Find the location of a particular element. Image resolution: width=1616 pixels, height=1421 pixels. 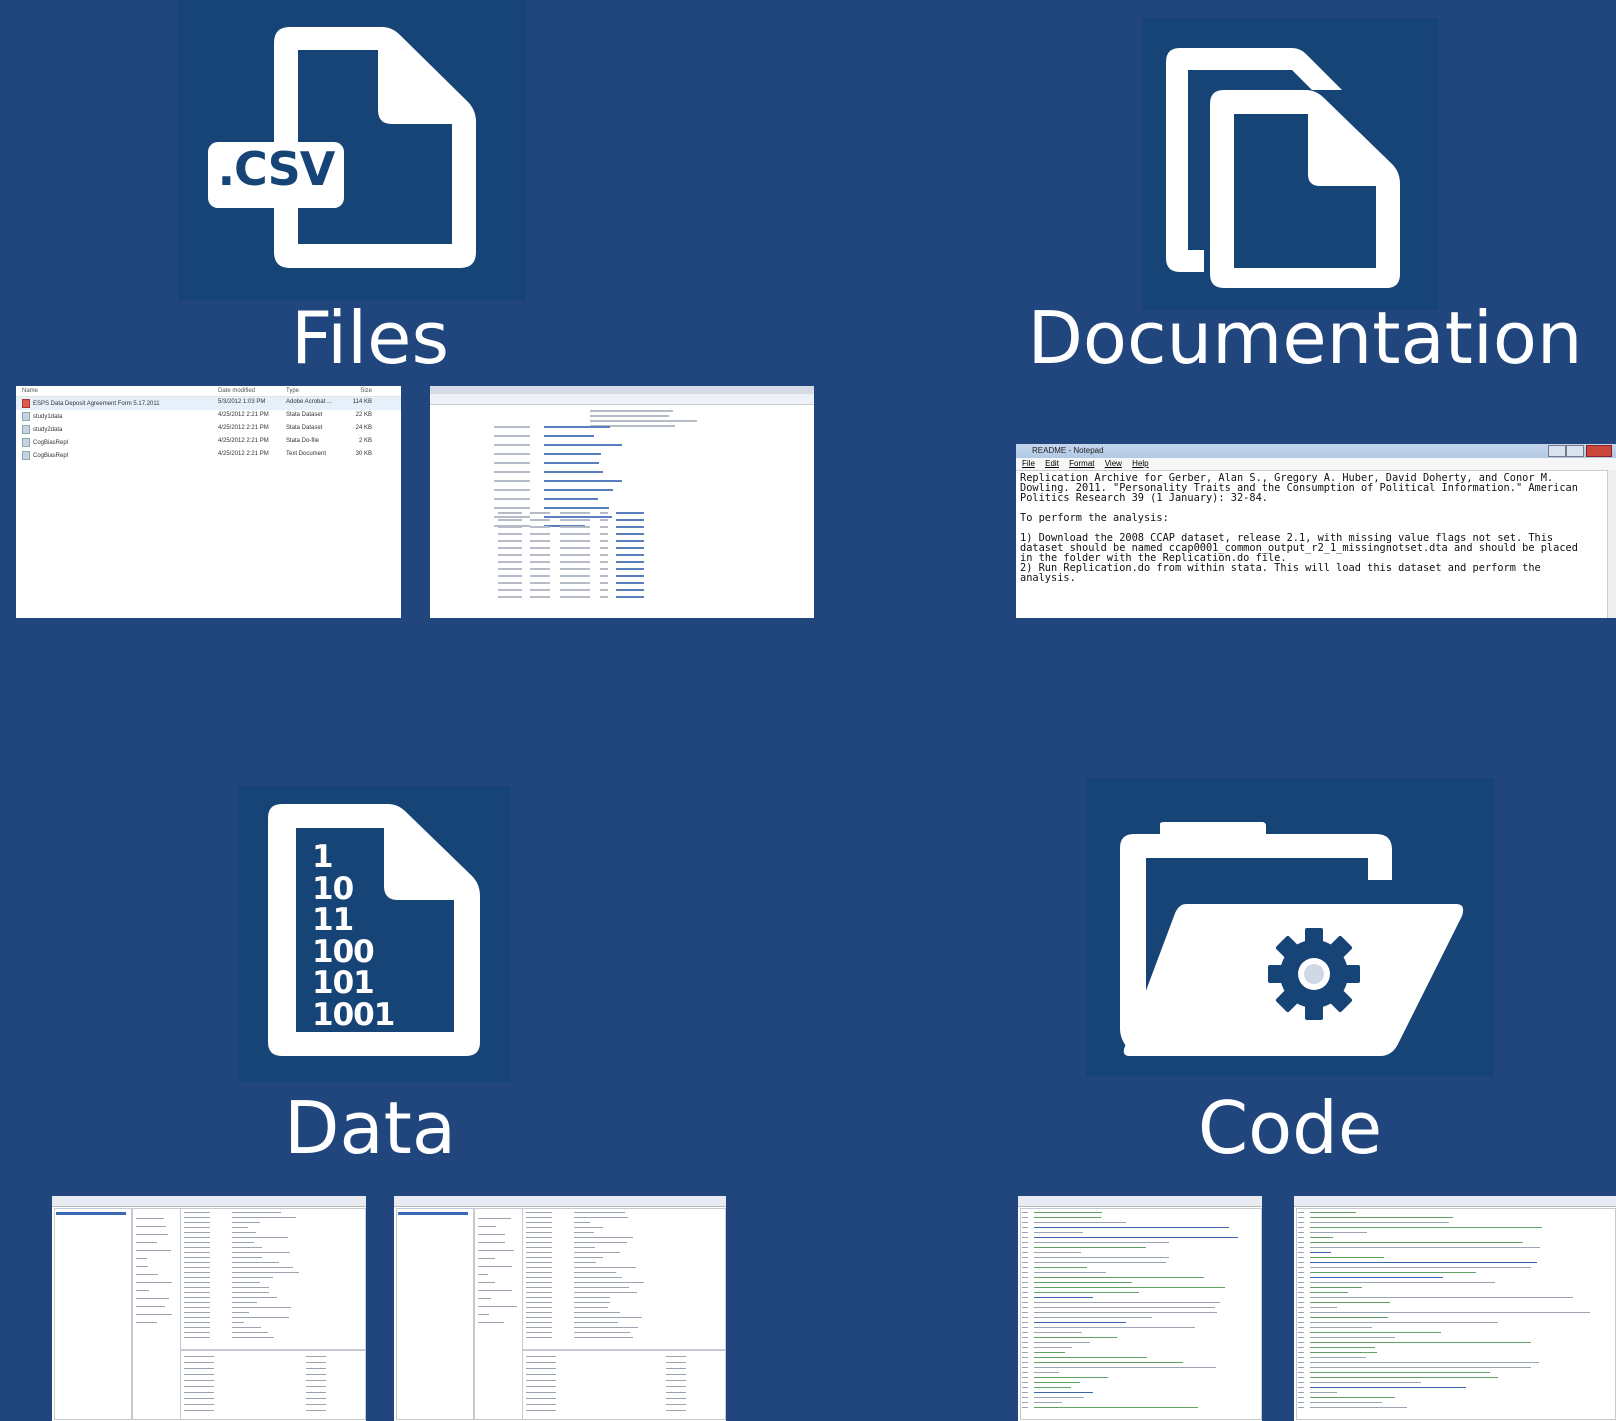

window-pane is located at coordinates (273, 1279).